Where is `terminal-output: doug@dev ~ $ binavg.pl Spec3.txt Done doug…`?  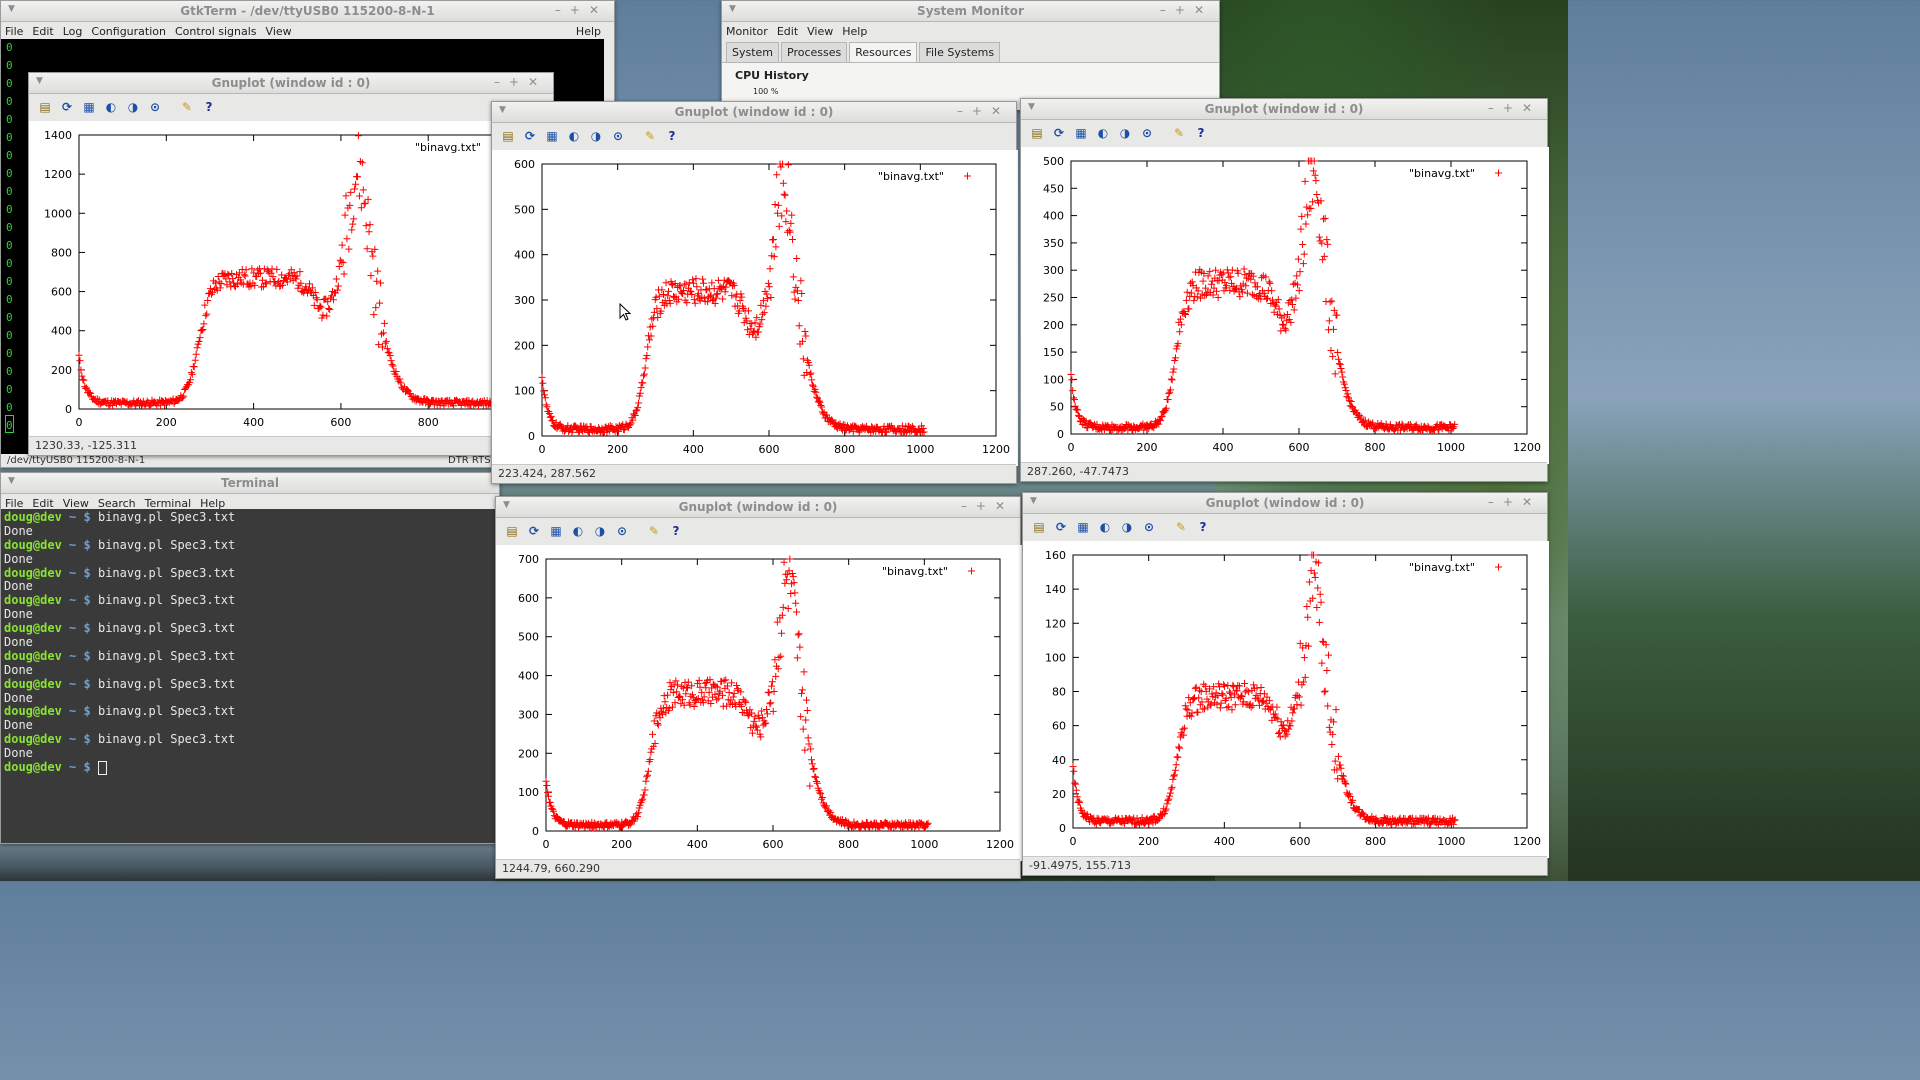
terminal-output: doug@dev ~ $ binavg.pl Spec3.txt Done doug… is located at coordinates (250, 676).